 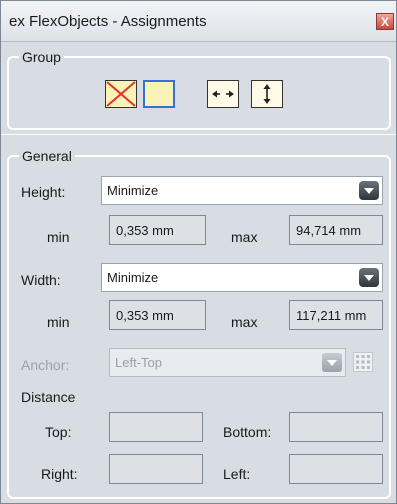 What do you see at coordinates (41, 280) in the screenshot?
I see `width-label: Width:` at bounding box center [41, 280].